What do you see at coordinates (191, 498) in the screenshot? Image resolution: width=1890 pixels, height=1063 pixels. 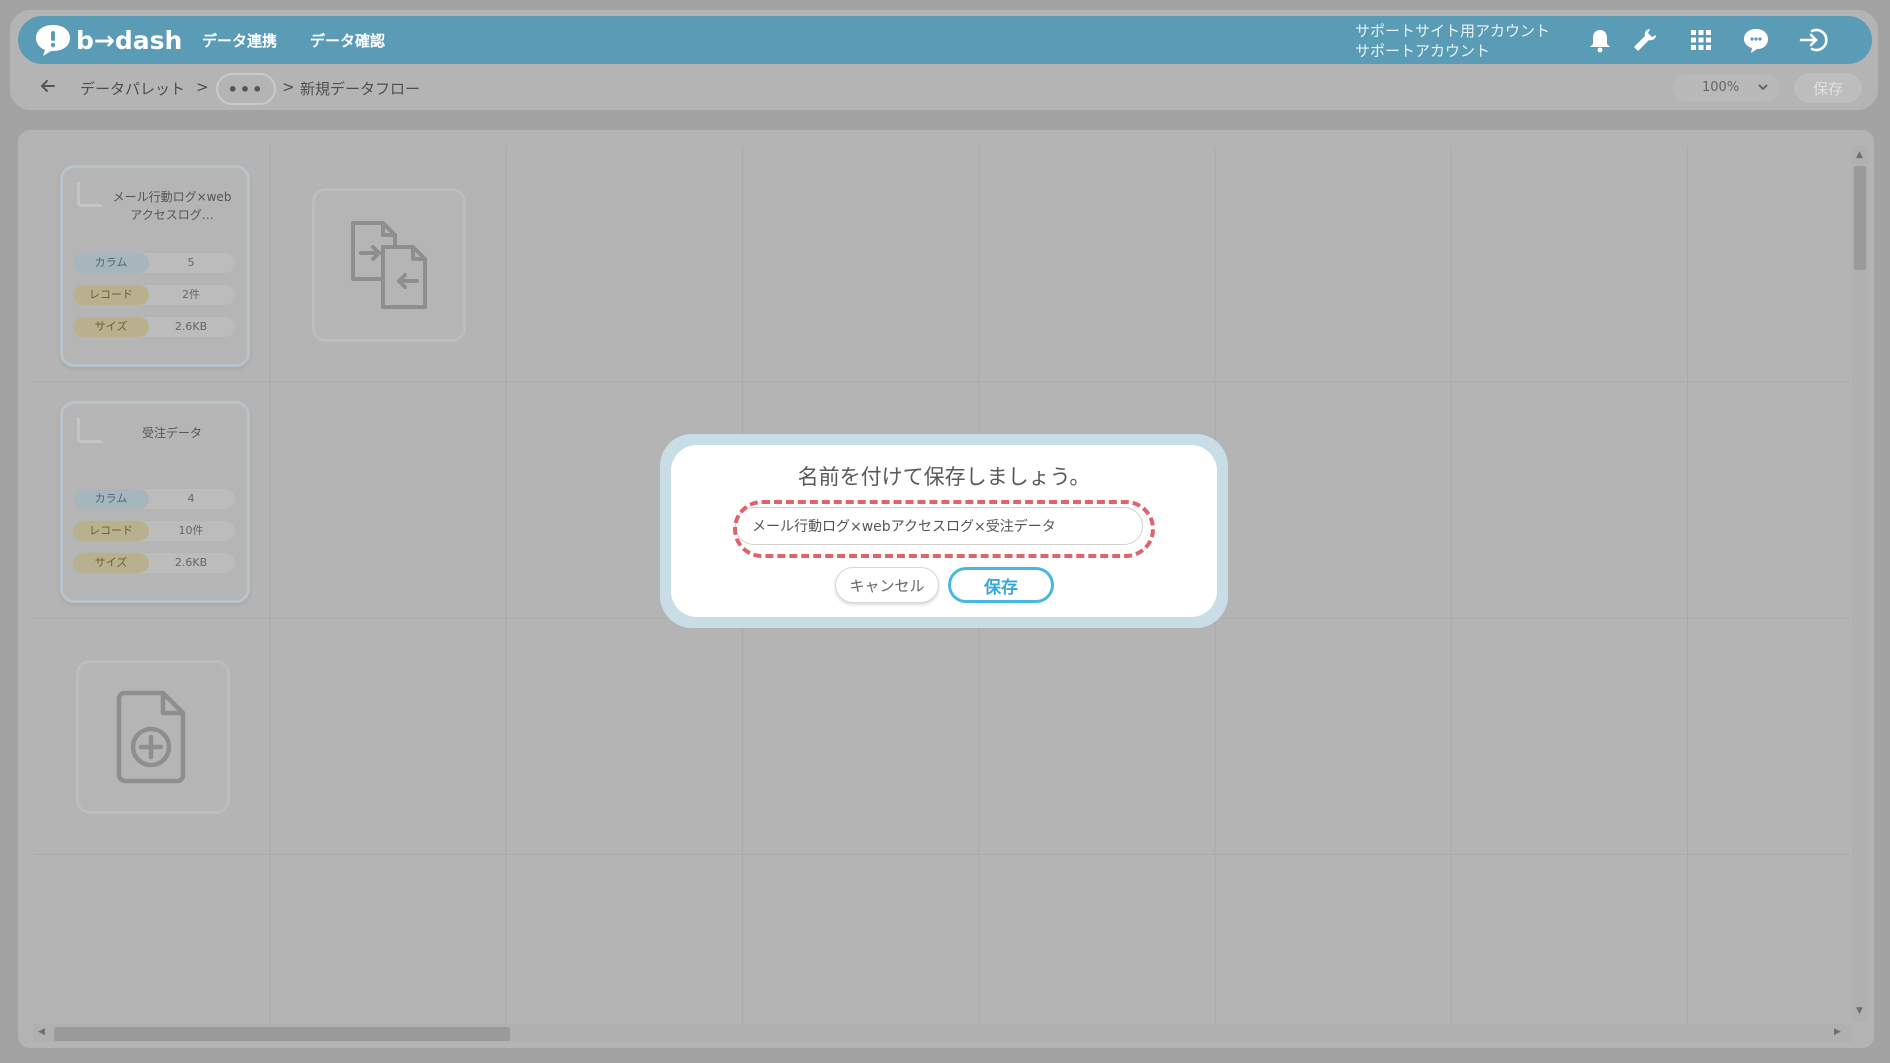 I see `stat-value: 4` at bounding box center [191, 498].